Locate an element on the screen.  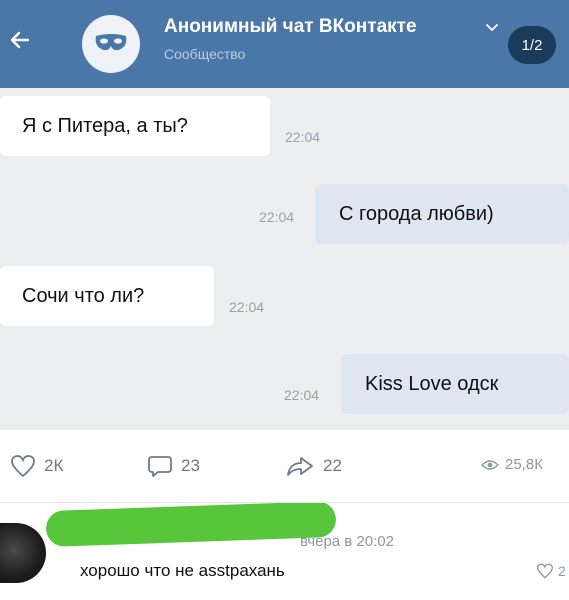
community-avatar is located at coordinates (111, 44).